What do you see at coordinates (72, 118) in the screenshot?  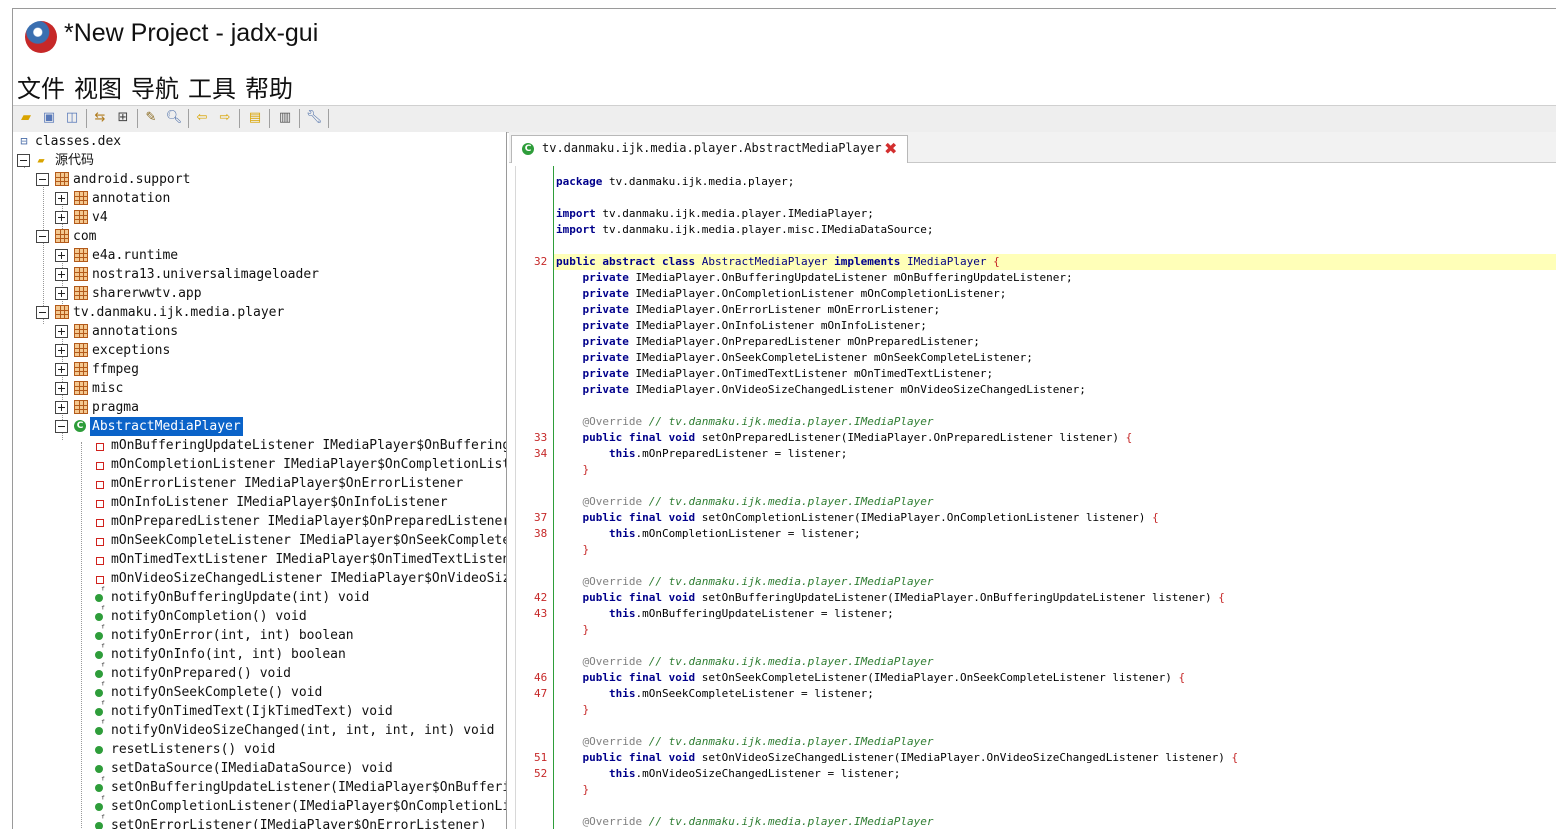 I see `export-icon: ◫` at bounding box center [72, 118].